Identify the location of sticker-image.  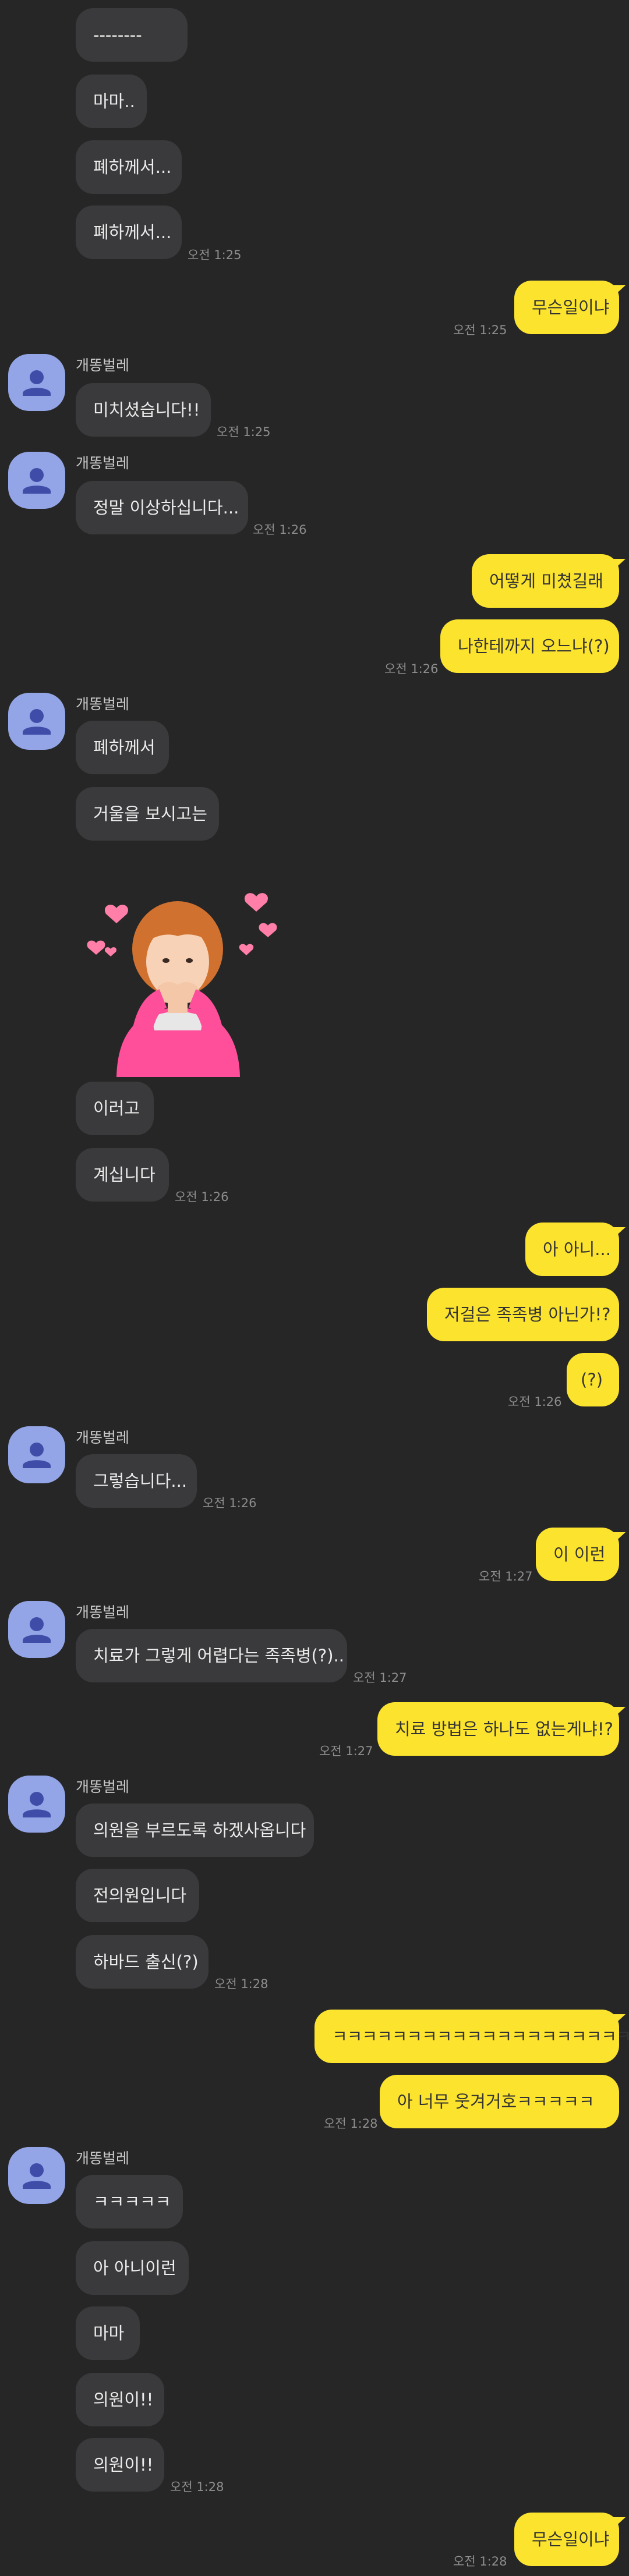
(178, 981).